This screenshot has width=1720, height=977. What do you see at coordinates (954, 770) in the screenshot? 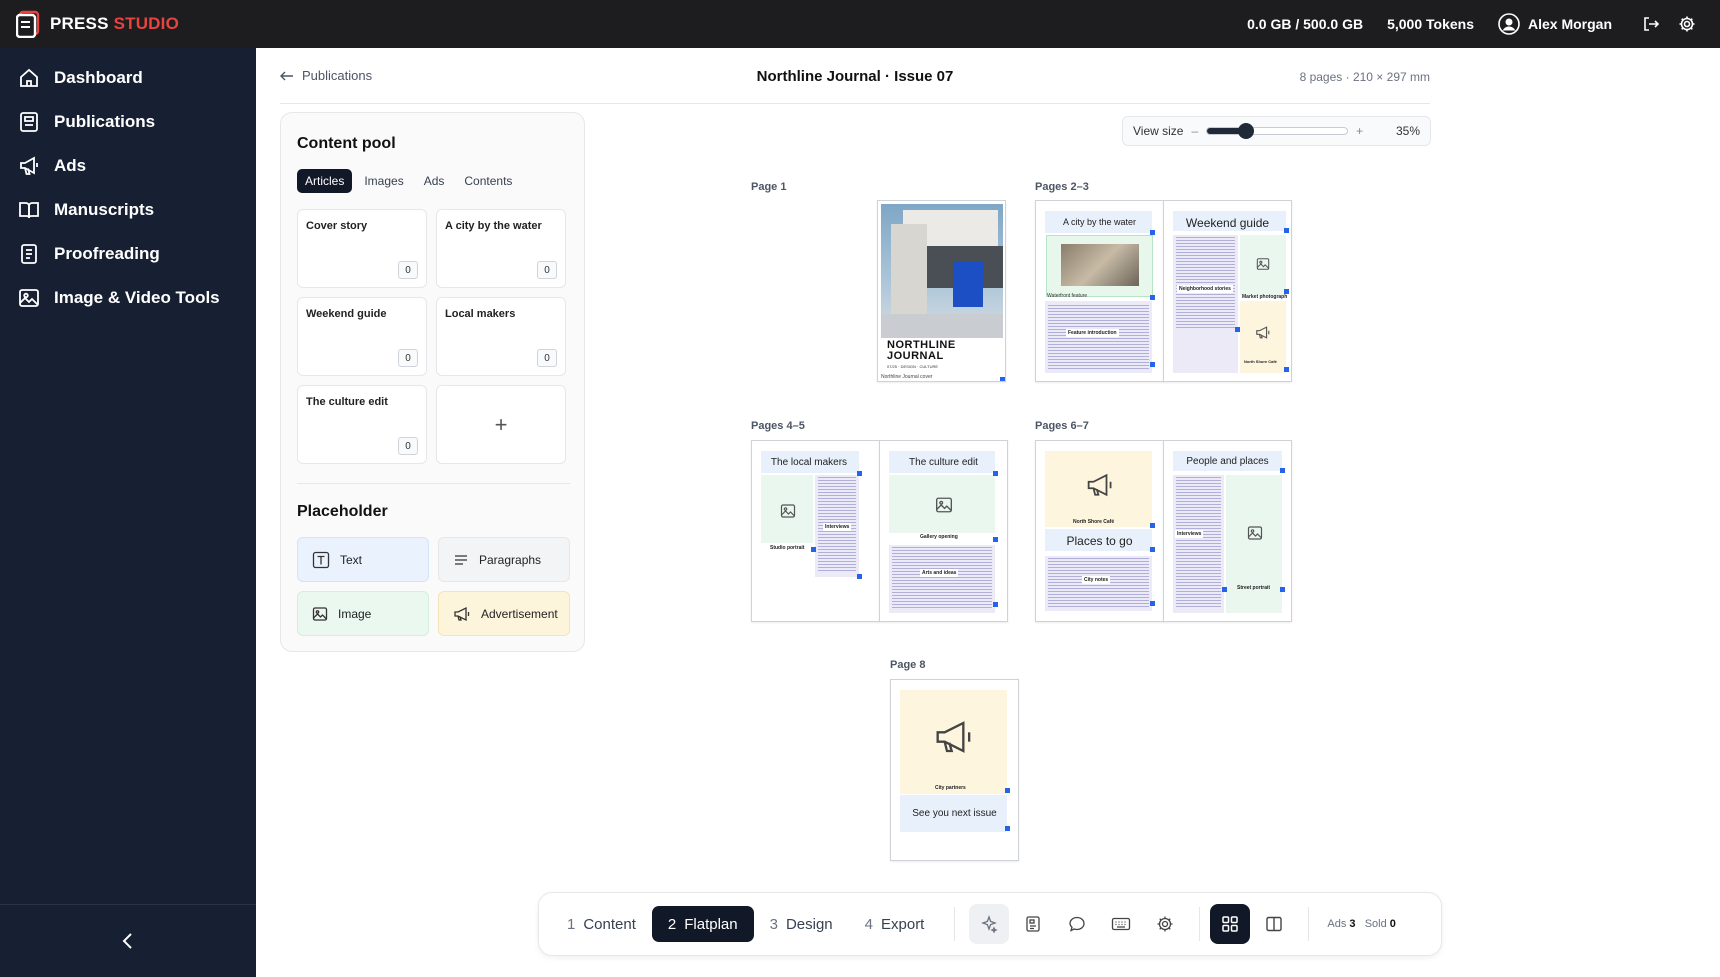
I see `page-8: City partners See you next issue` at bounding box center [954, 770].